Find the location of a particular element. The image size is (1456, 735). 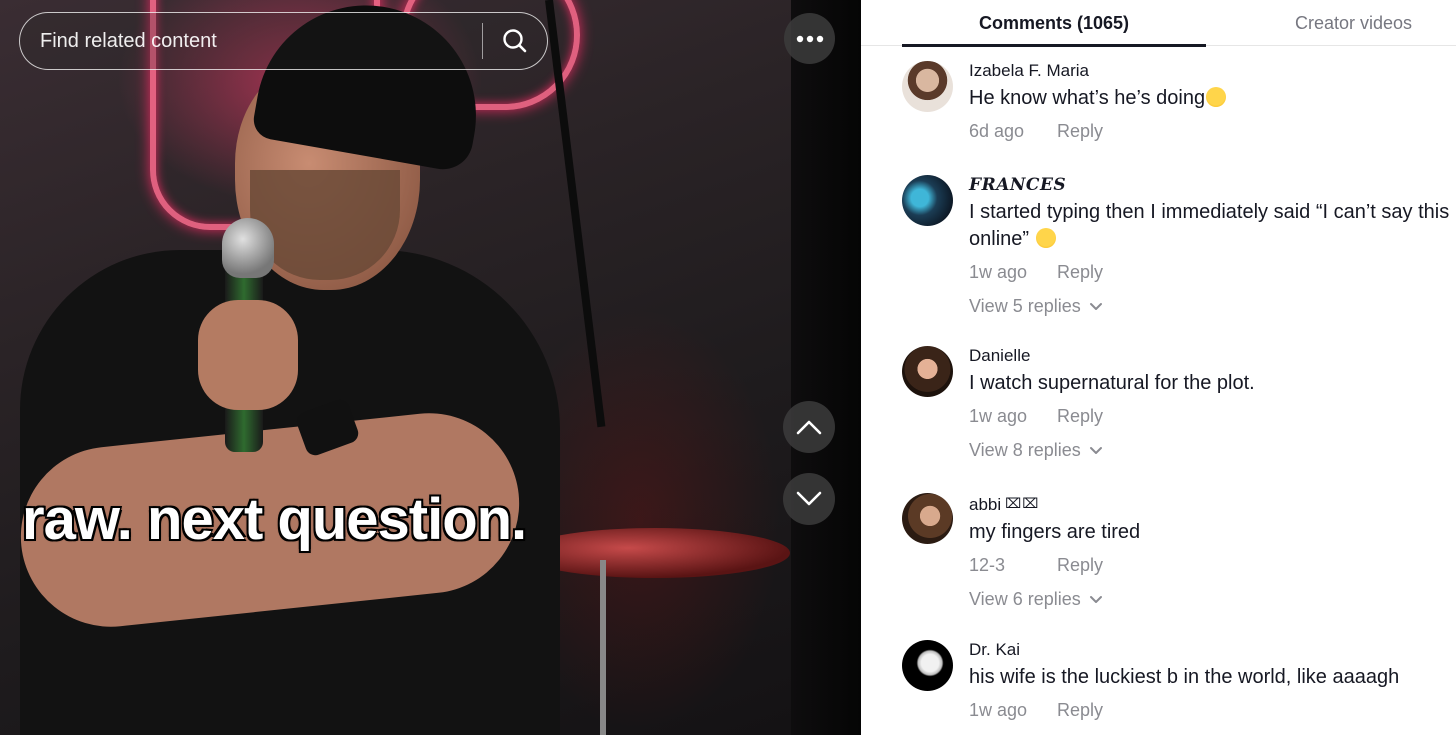

search-input is located at coordinates (251, 41).